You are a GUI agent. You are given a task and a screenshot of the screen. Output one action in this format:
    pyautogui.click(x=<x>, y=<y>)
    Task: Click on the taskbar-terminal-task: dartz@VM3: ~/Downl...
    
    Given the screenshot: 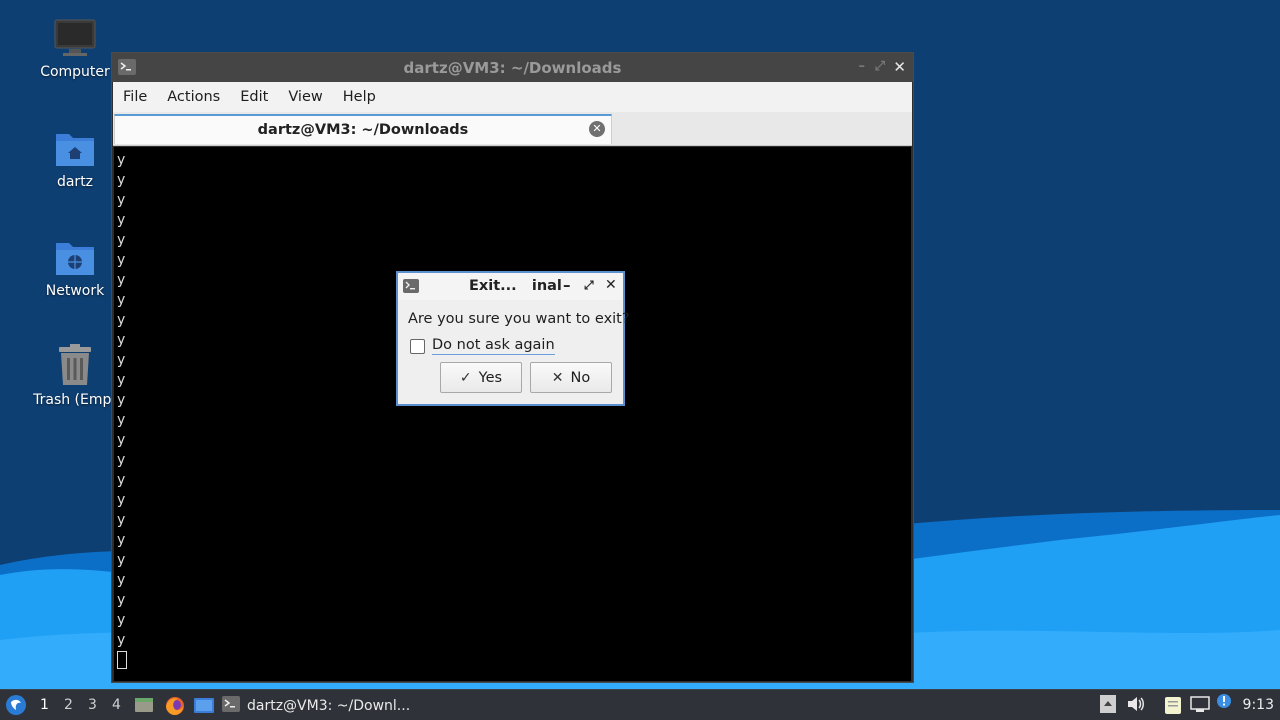 What is the action you would take?
    pyautogui.click(x=320, y=705)
    